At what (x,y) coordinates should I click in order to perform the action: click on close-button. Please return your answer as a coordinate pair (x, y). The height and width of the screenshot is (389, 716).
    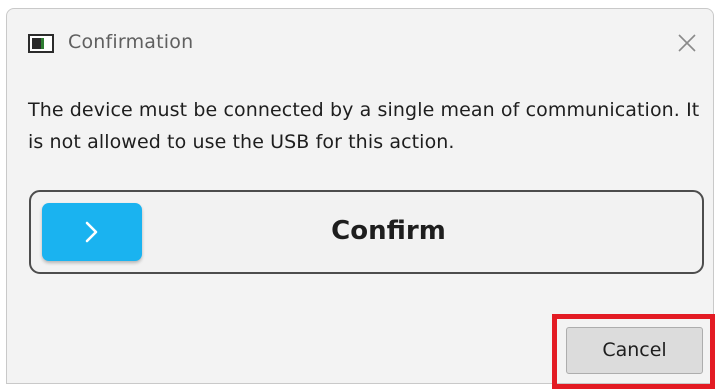
    Looking at the image, I should click on (687, 43).